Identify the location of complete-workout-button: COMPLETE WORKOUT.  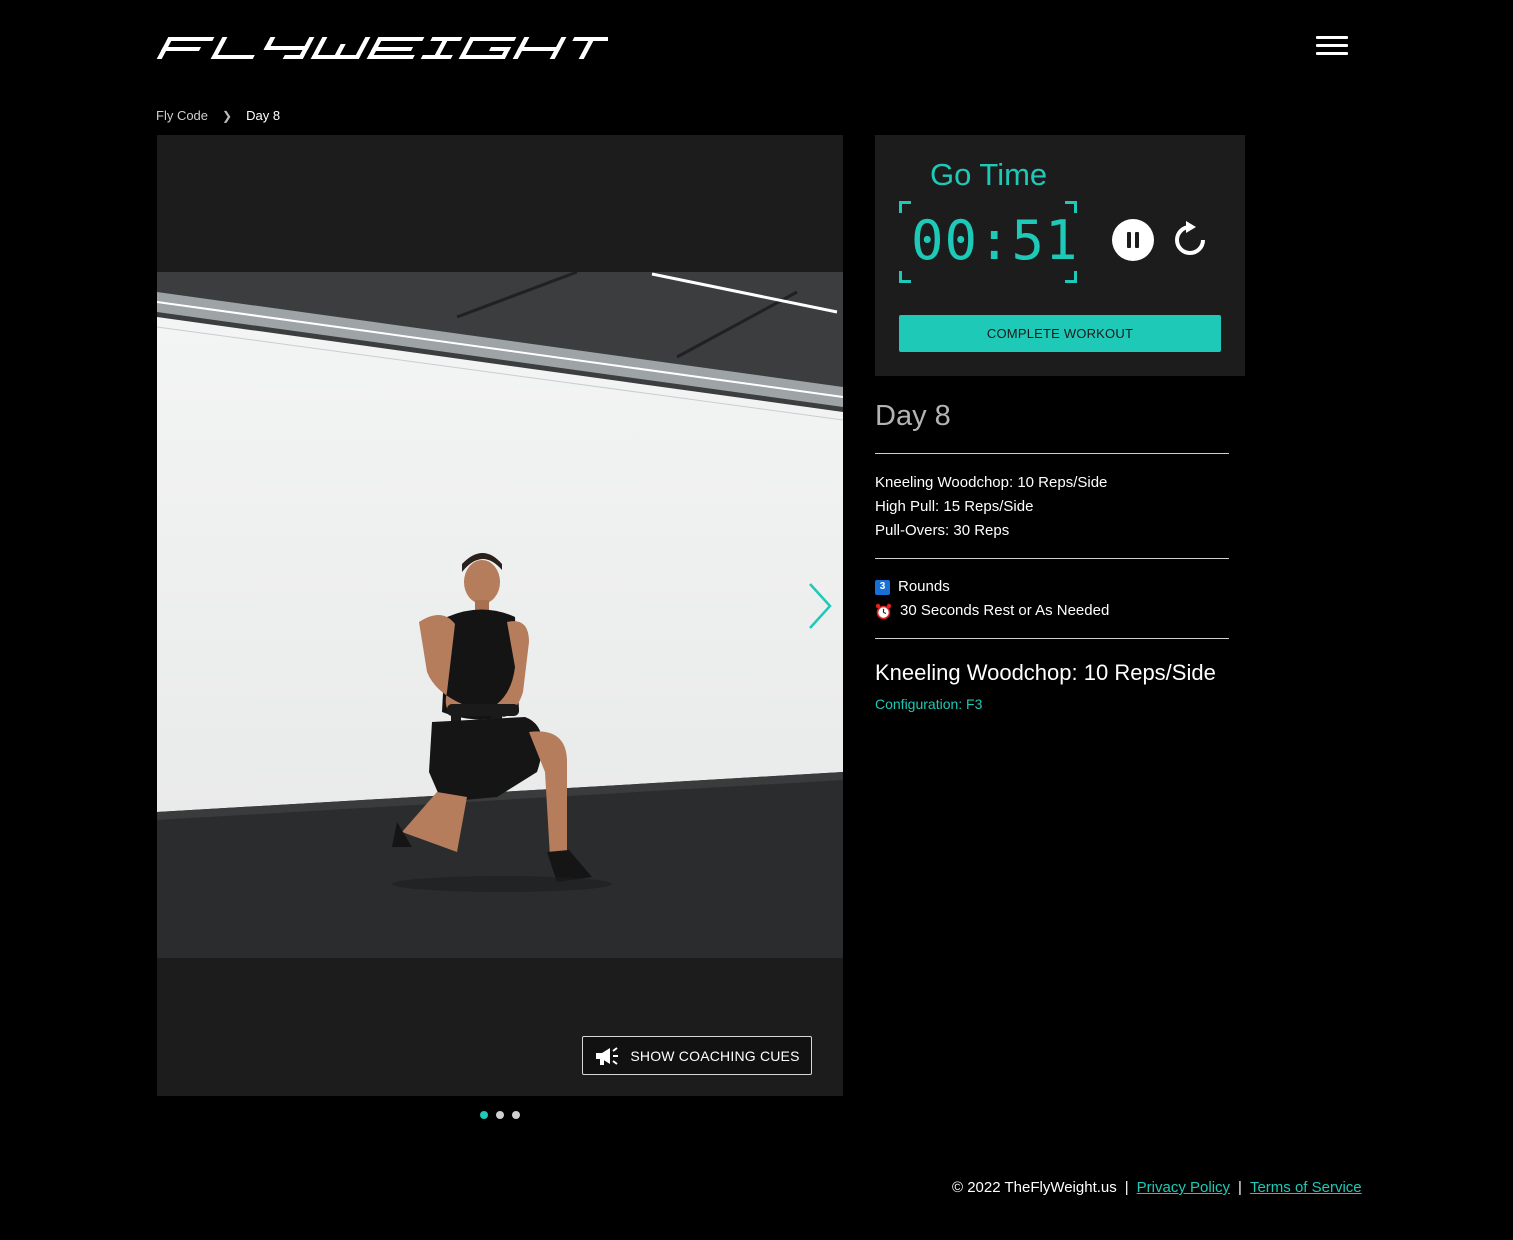
(1060, 333).